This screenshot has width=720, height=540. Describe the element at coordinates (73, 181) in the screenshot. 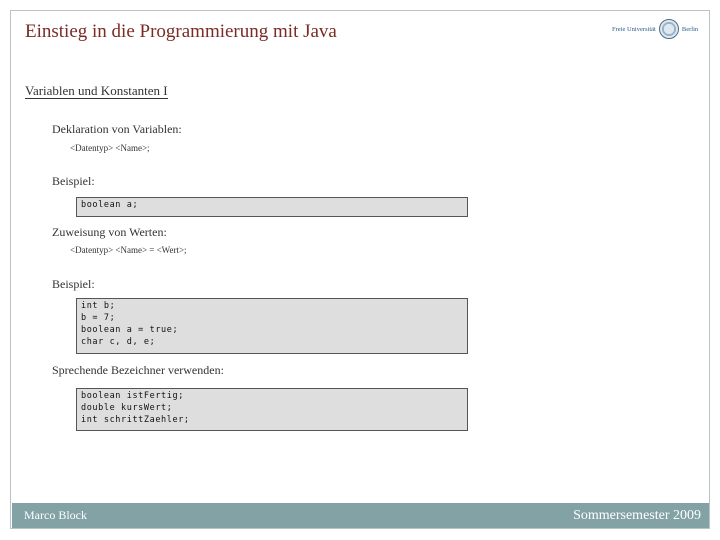

I see `section-heading-example-1: Beispiel:` at that location.